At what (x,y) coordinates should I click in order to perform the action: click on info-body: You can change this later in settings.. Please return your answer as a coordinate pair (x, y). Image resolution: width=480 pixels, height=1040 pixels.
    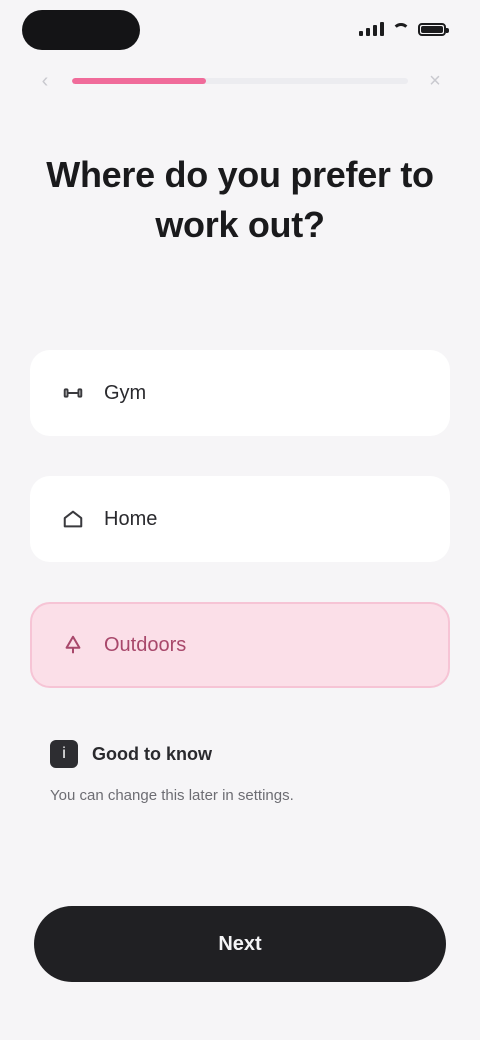
    Looking at the image, I should click on (172, 795).